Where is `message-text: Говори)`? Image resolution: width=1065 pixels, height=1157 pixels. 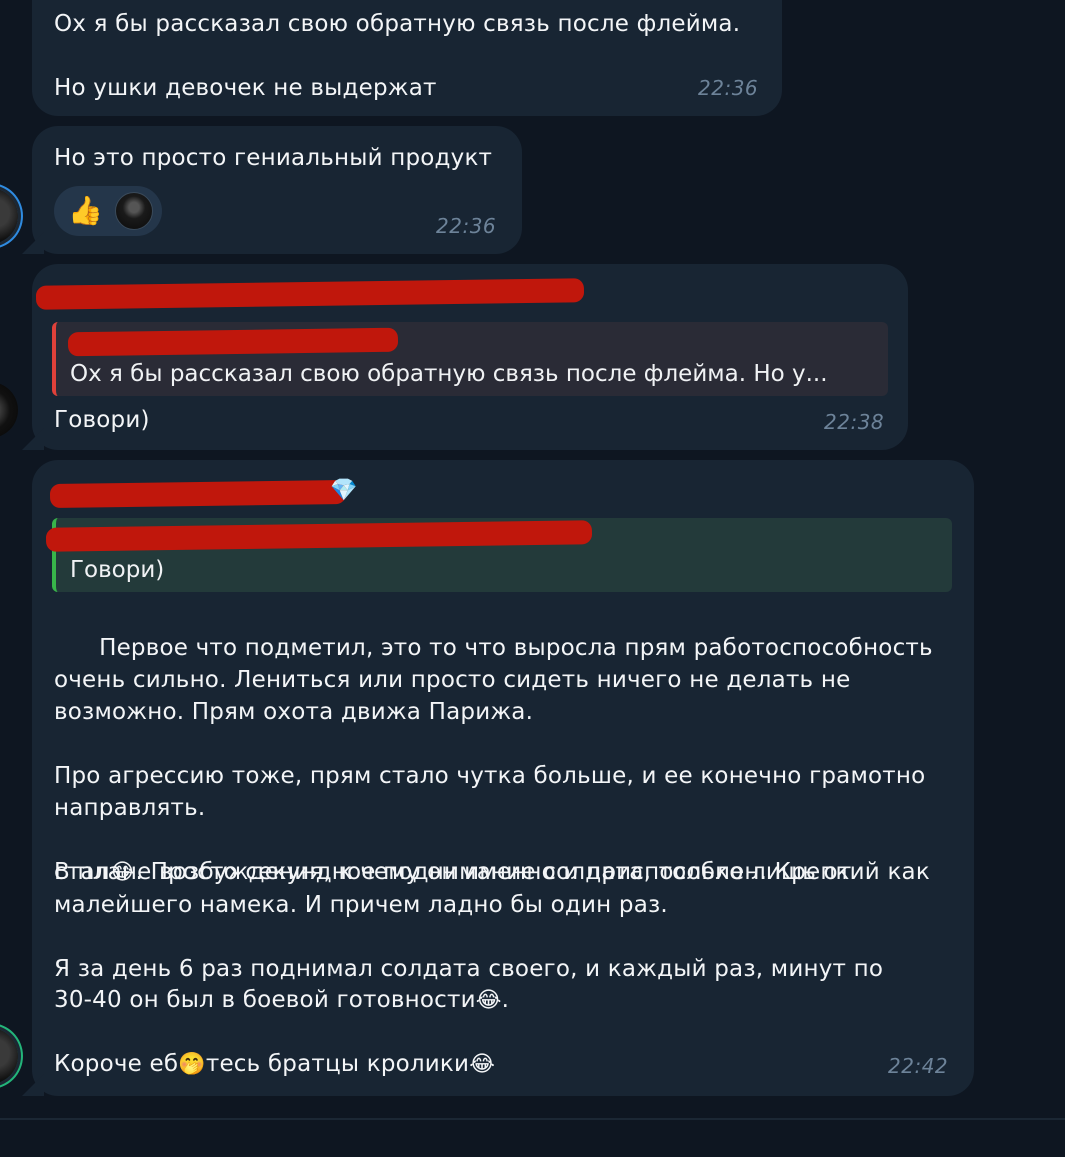
message-text: Говори) is located at coordinates (102, 420).